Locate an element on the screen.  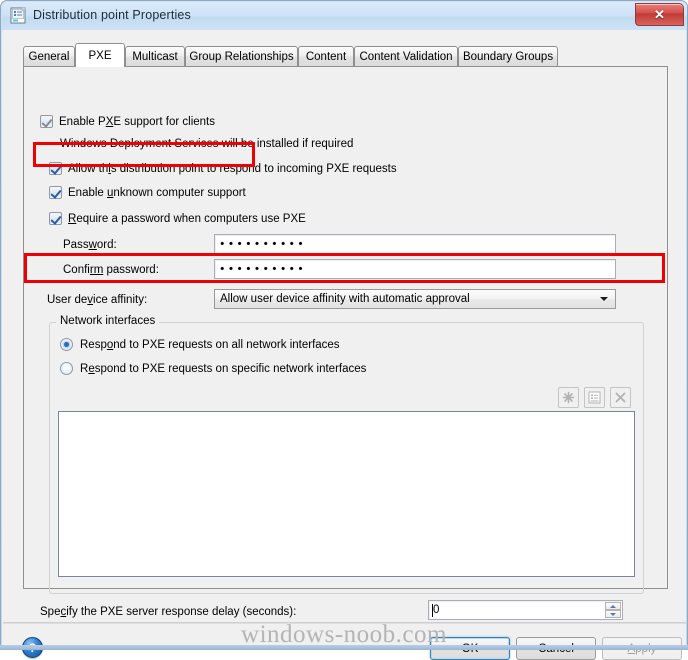
tab-label: Group Relationships is located at coordinates (241, 57).